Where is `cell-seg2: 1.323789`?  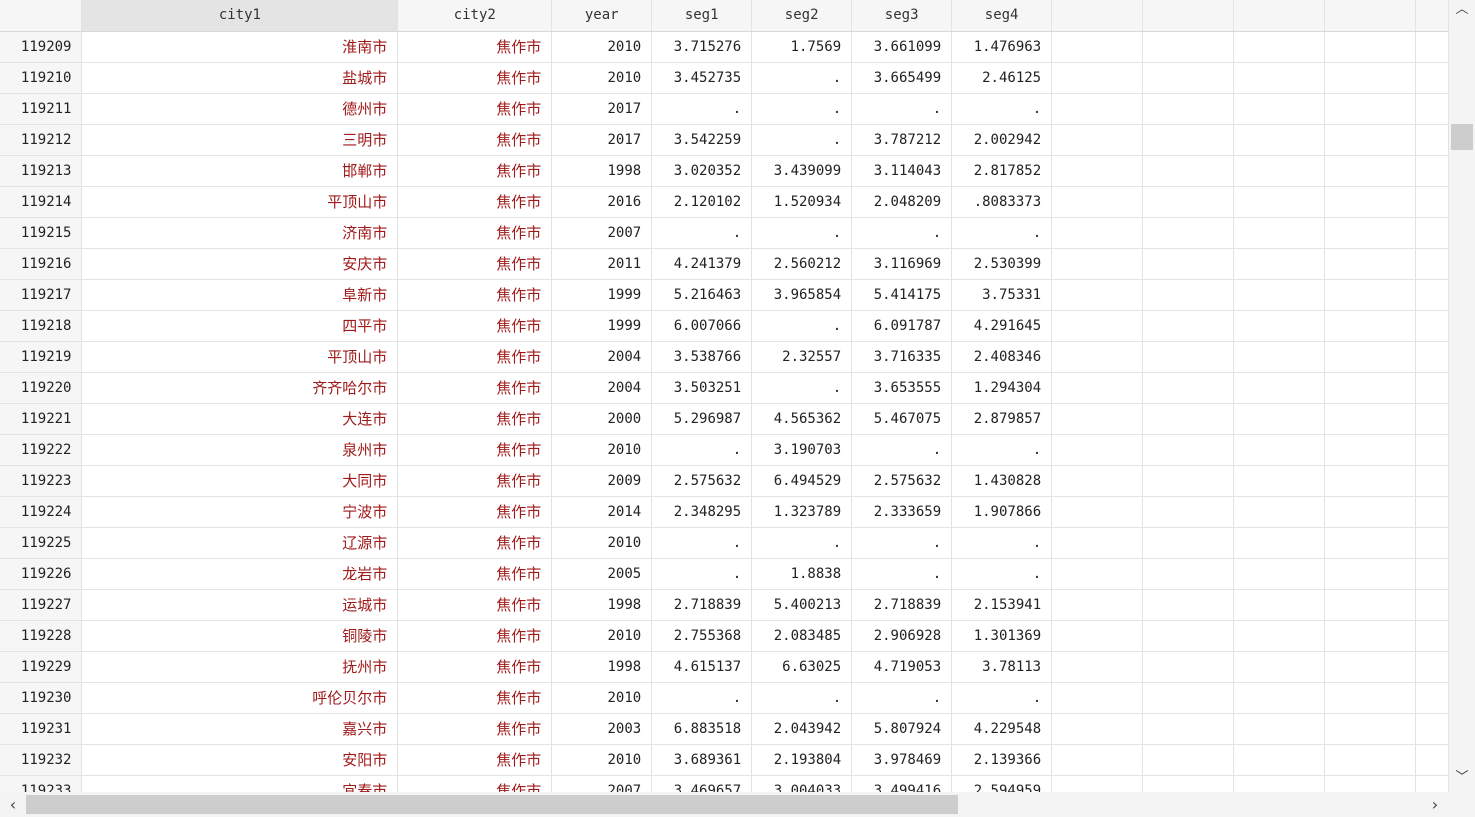
cell-seg2: 1.323789 is located at coordinates (802, 512).